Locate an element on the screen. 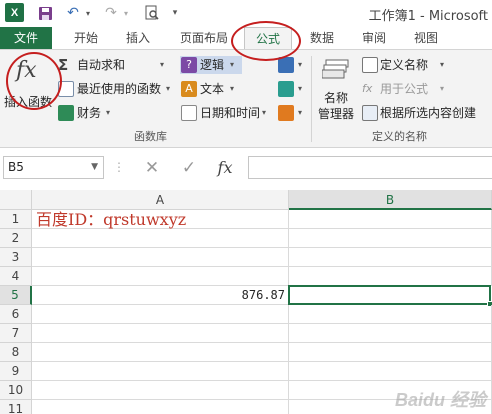 This screenshot has width=492, height=414. financial-label: 财务 is located at coordinates (89, 113).